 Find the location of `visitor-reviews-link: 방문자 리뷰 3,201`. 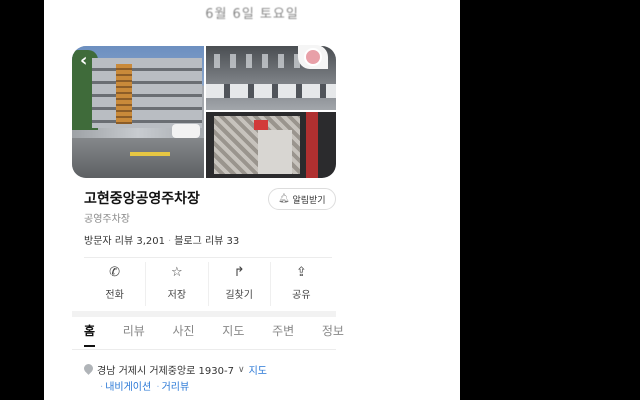

visitor-reviews-link: 방문자 리뷰 3,201 is located at coordinates (124, 241).